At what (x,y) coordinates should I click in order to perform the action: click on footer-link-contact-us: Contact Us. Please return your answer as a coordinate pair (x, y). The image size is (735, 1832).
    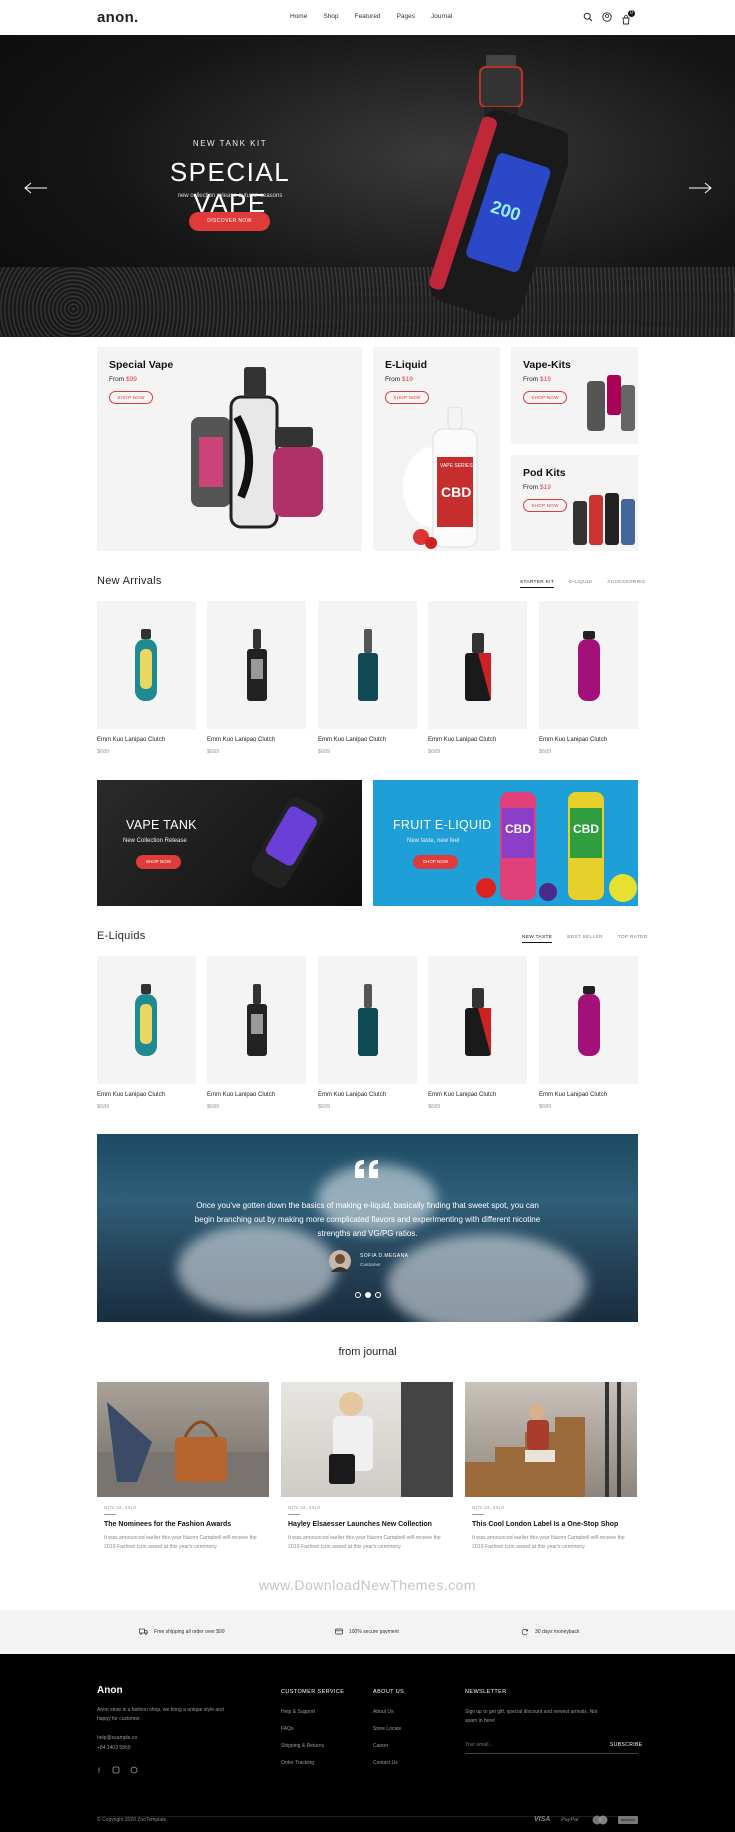
    Looking at the image, I should click on (385, 1763).